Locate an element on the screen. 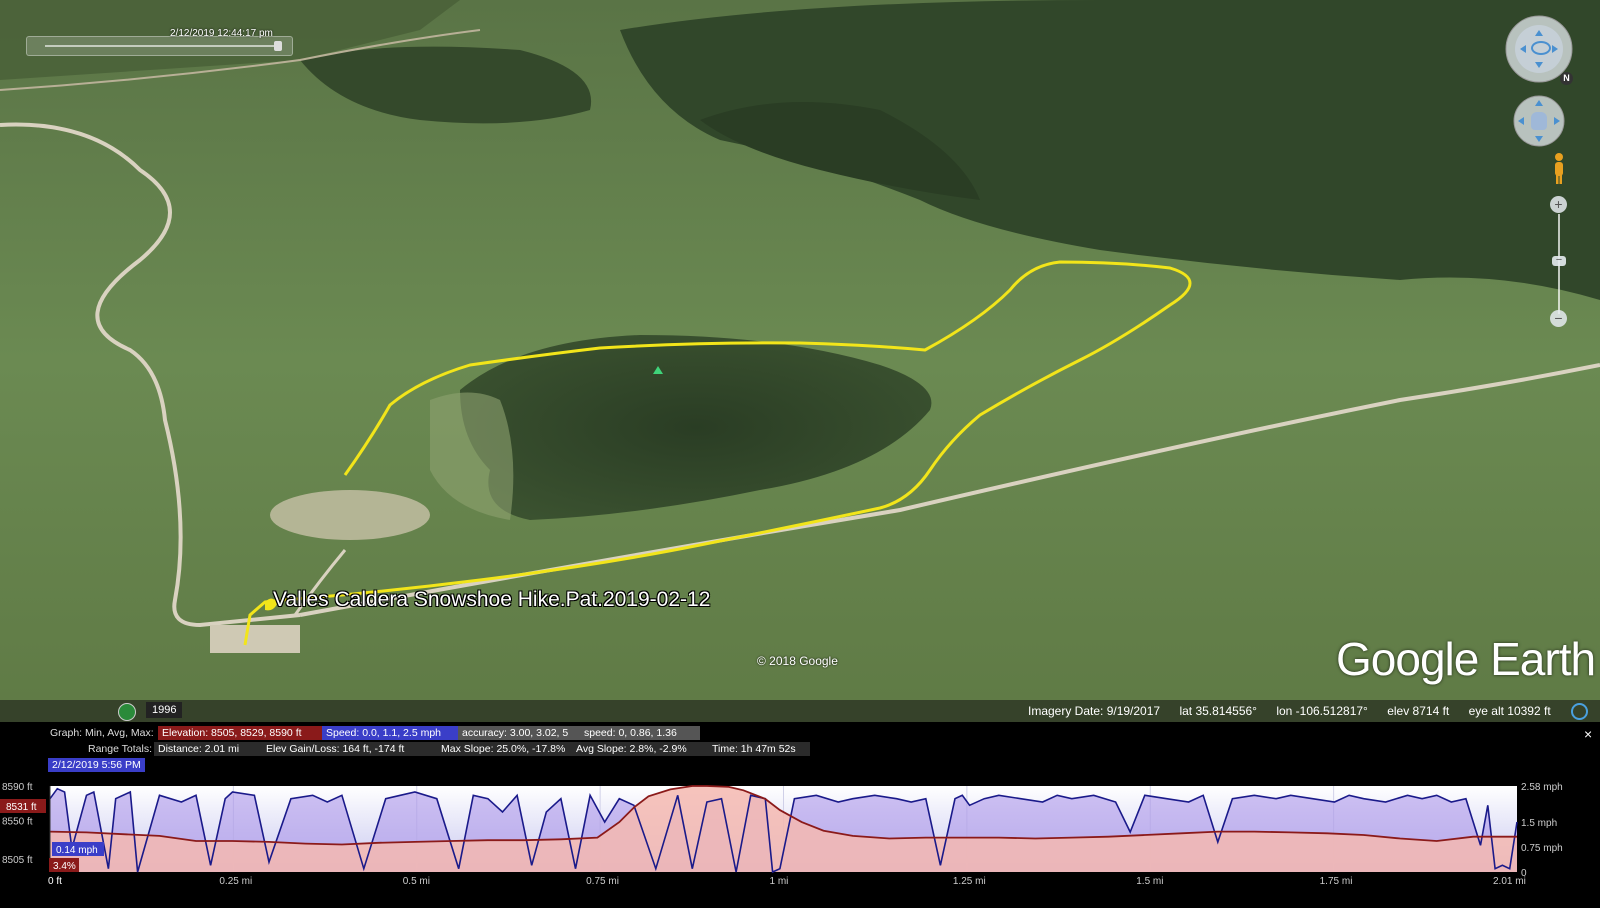  y-right-tick-label: 0.75 mph is located at coordinates (1542, 848).